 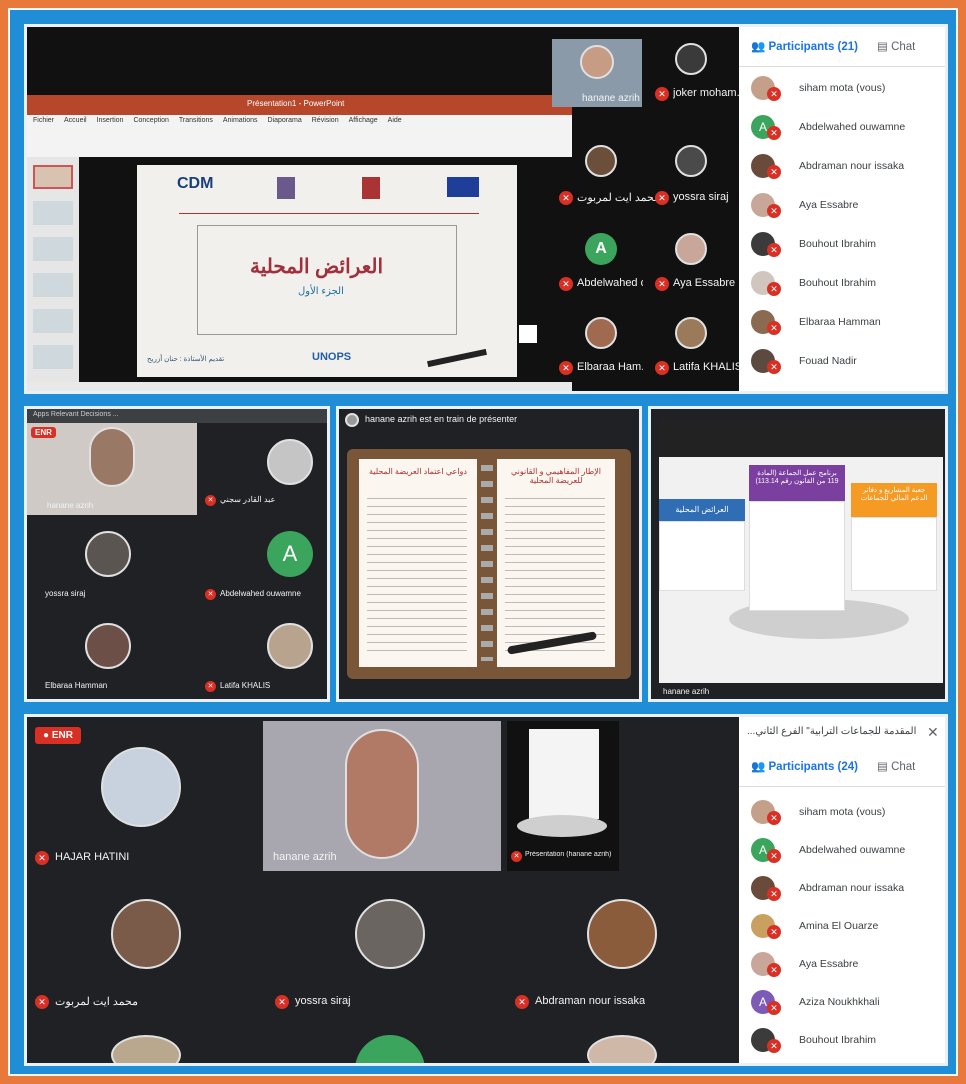 I want to click on fullscreen-icon, so click(x=528, y=334).